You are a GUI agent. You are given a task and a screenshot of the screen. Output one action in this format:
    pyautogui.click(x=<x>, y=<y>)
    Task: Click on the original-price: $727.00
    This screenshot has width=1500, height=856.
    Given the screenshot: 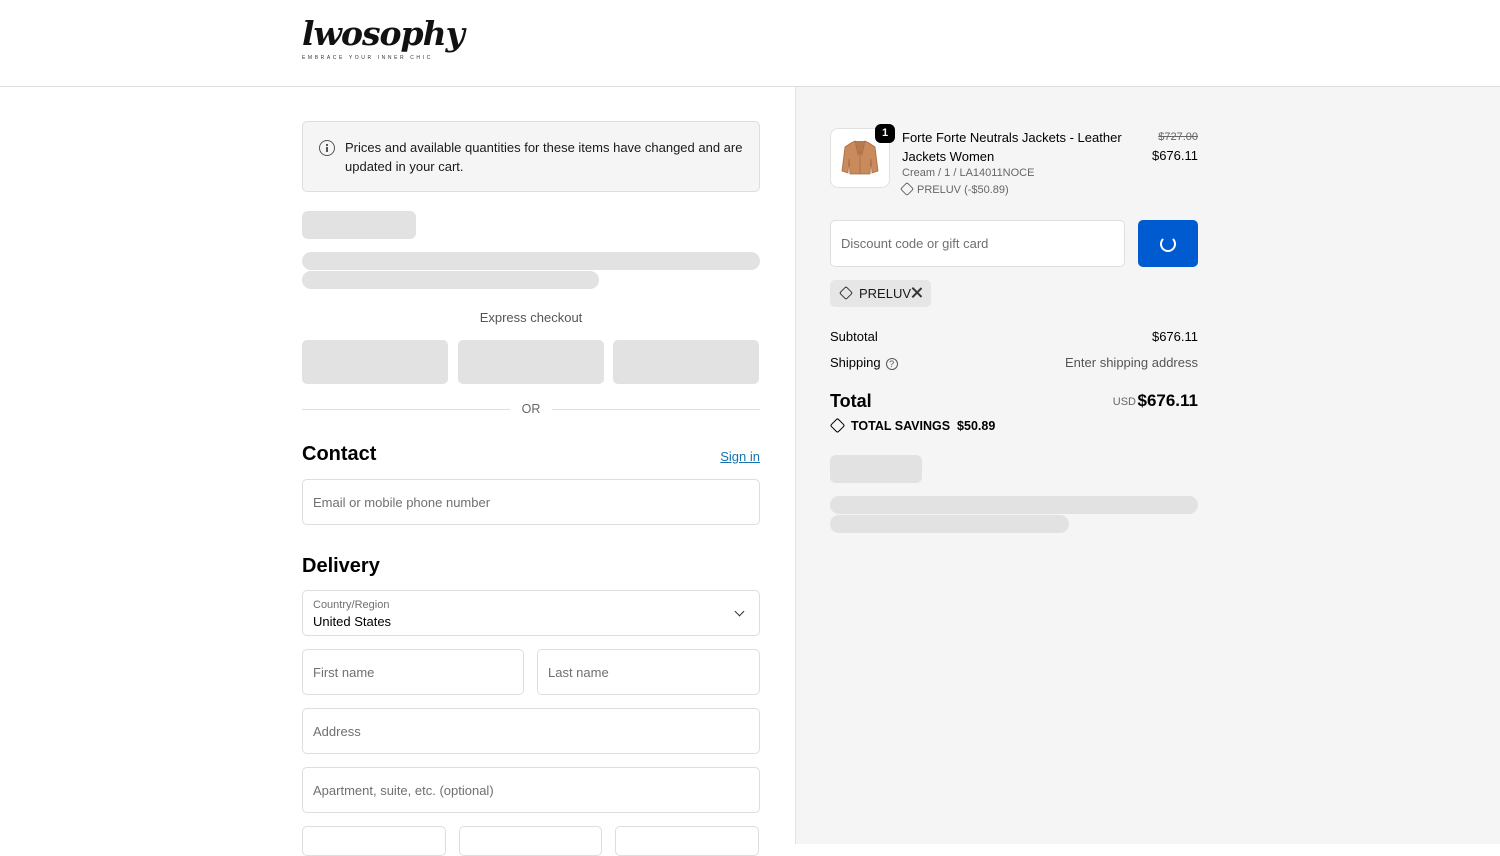 What is the action you would take?
    pyautogui.click(x=1178, y=137)
    